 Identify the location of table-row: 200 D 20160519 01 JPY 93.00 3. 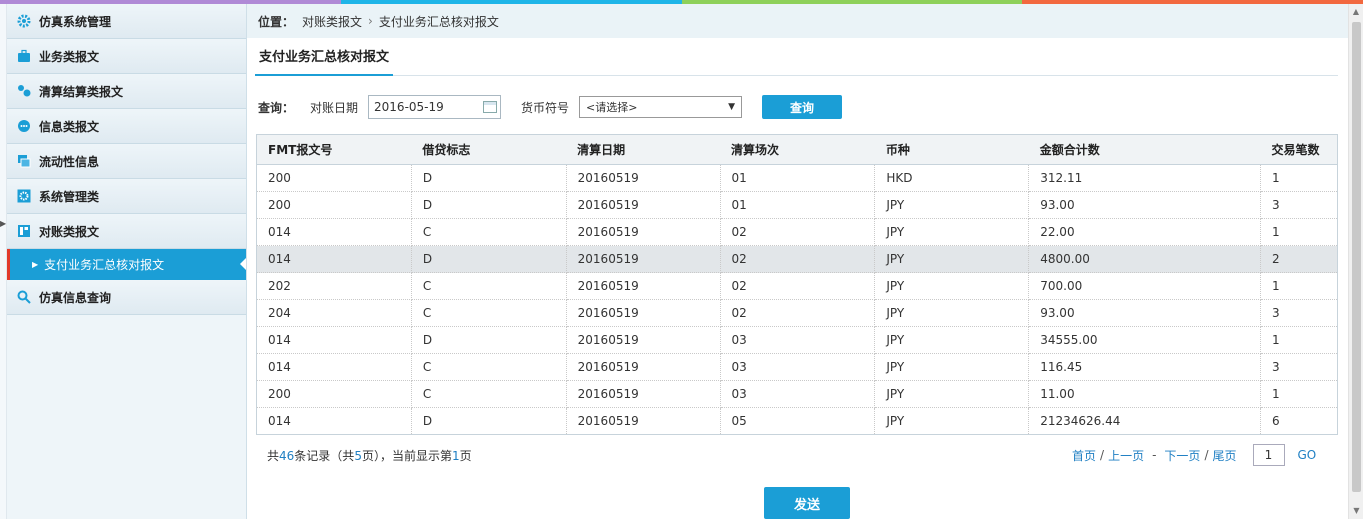
(797, 205).